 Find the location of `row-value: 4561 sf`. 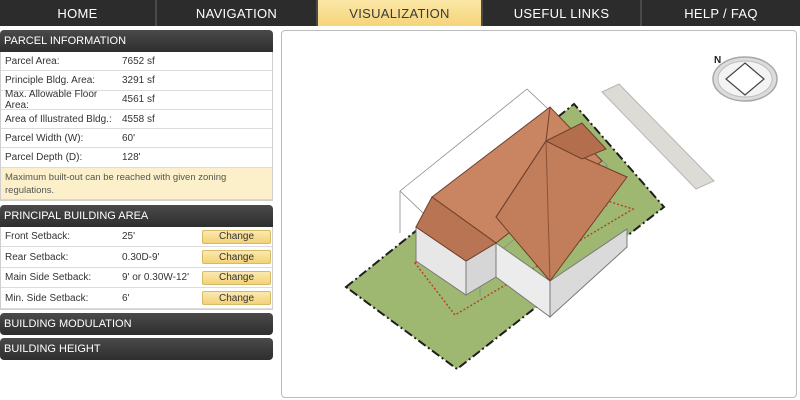

row-value: 4561 sf is located at coordinates (138, 100).